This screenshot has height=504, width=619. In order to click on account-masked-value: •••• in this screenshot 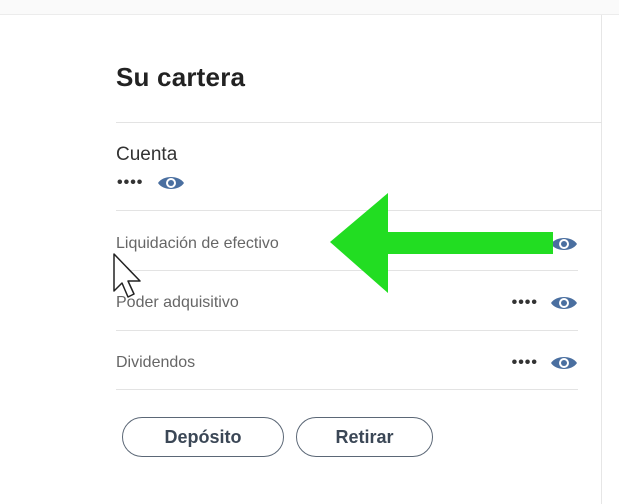, I will do `click(130, 182)`.